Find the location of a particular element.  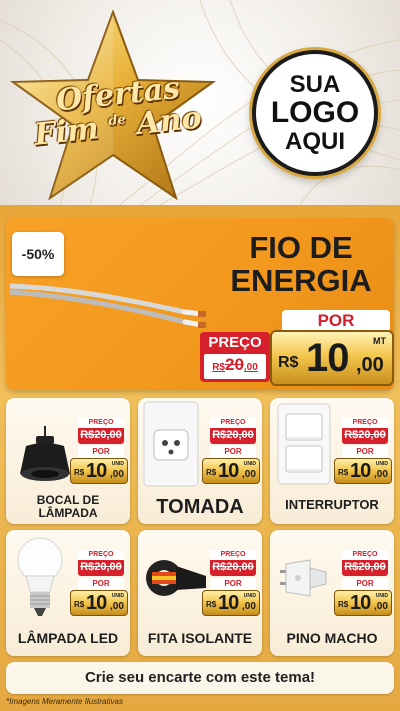

old-price-int: 20 is located at coordinates (234, 364).